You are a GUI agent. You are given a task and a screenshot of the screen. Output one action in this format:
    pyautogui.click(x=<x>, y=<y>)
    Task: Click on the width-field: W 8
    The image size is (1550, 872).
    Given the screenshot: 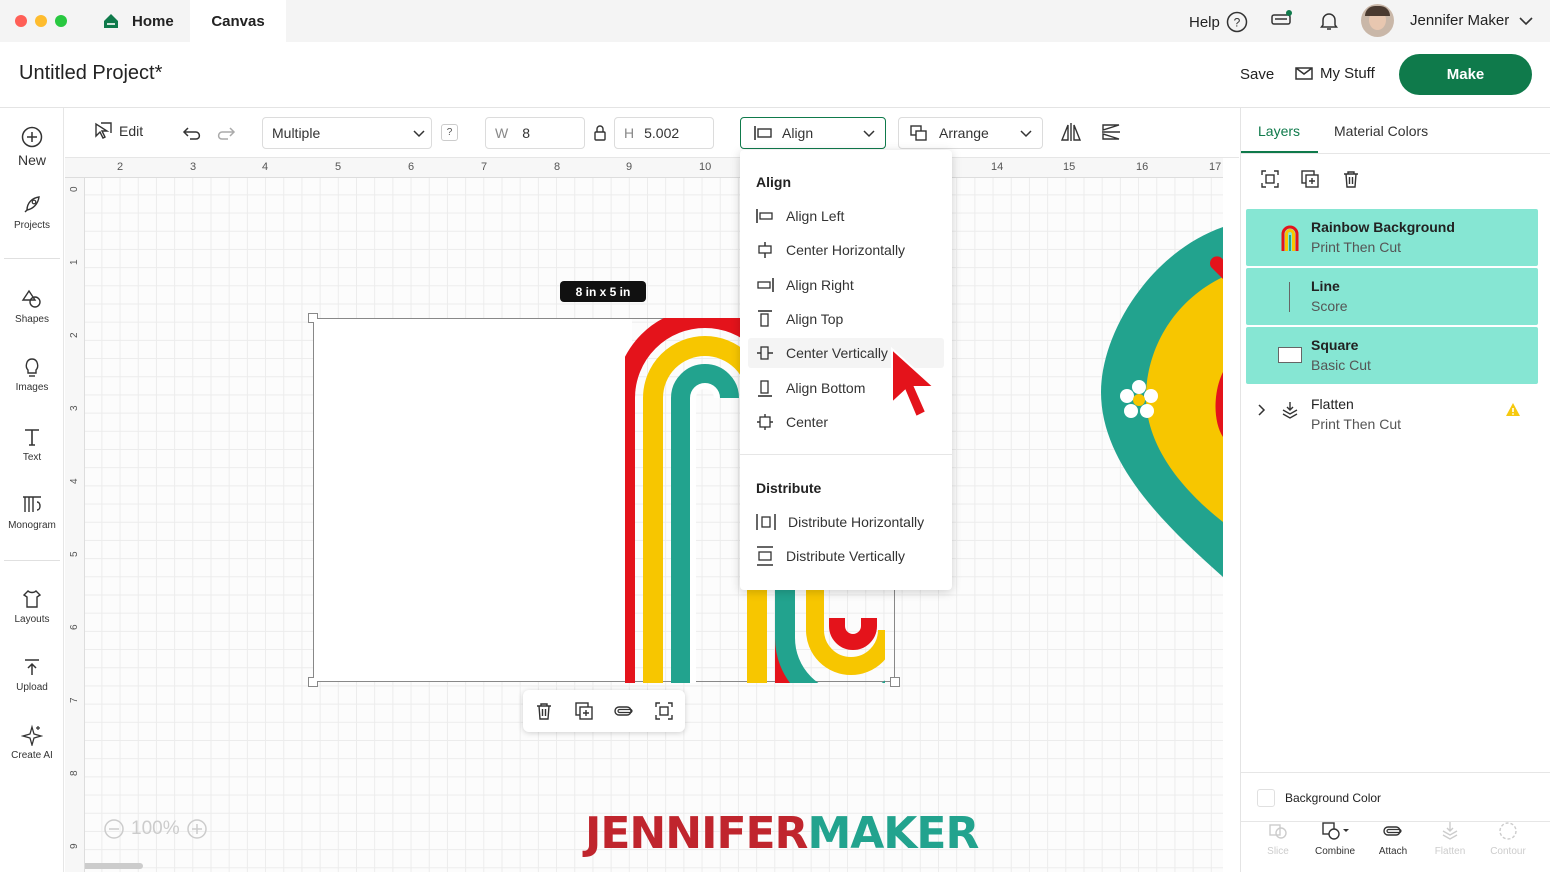 What is the action you would take?
    pyautogui.click(x=535, y=133)
    